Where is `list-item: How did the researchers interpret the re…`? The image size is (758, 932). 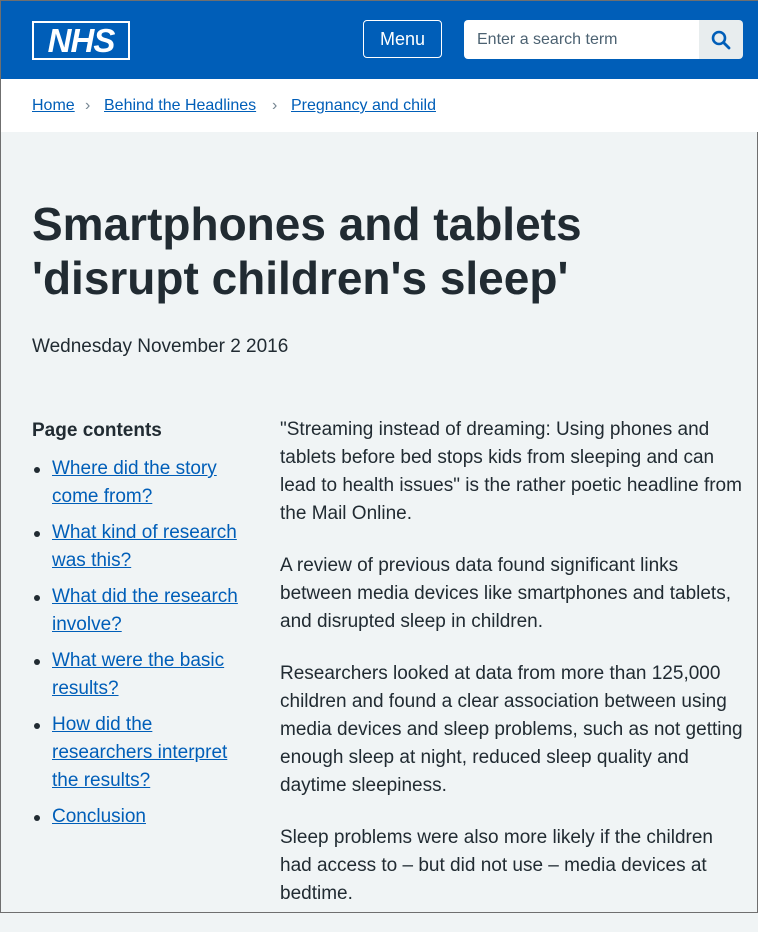
list-item: How did the researchers interpret the re… is located at coordinates (142, 753).